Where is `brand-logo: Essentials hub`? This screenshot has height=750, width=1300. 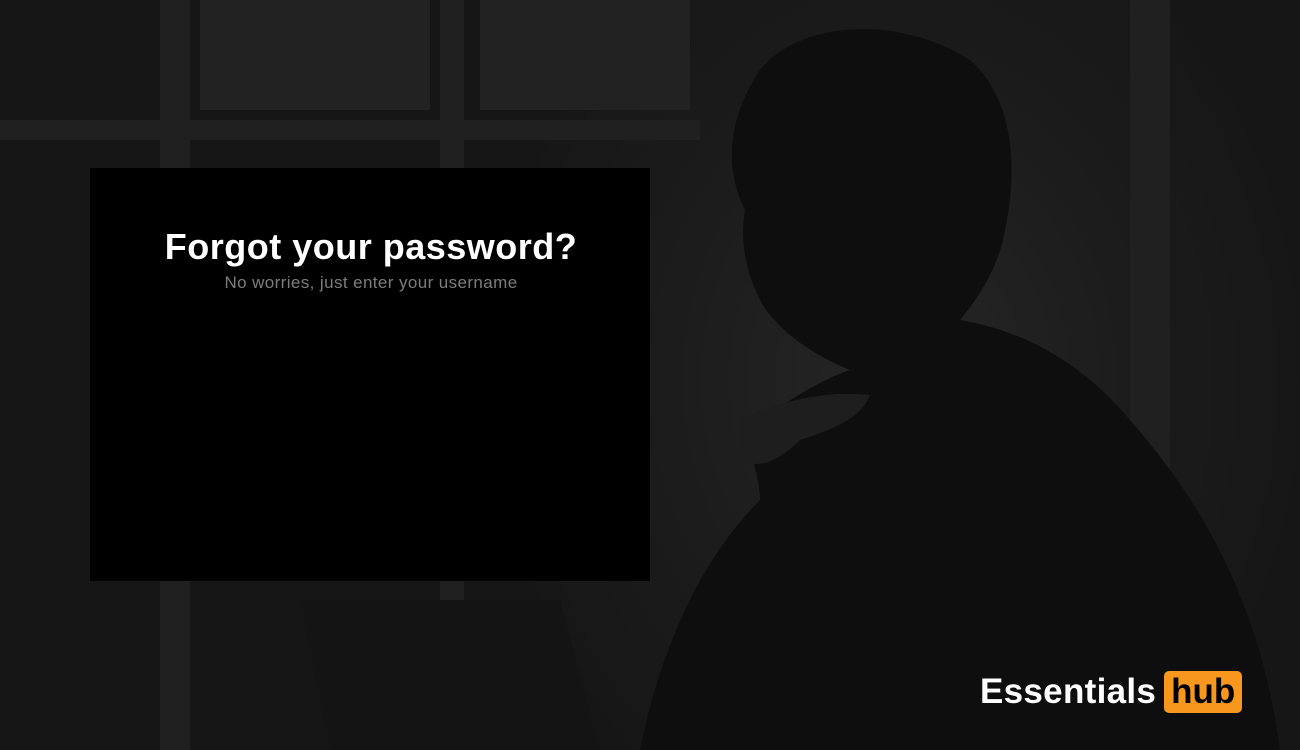 brand-logo: Essentials hub is located at coordinates (1111, 692).